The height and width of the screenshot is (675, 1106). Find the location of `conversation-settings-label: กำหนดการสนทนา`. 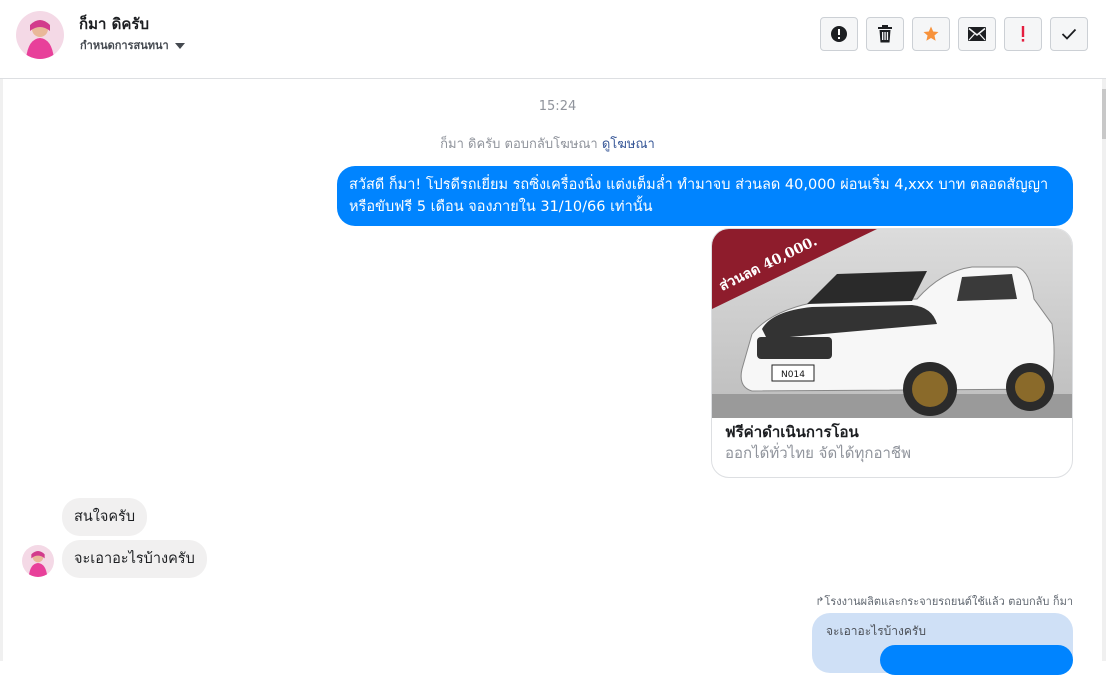

conversation-settings-label: กำหนดการสนทนา is located at coordinates (124, 45).